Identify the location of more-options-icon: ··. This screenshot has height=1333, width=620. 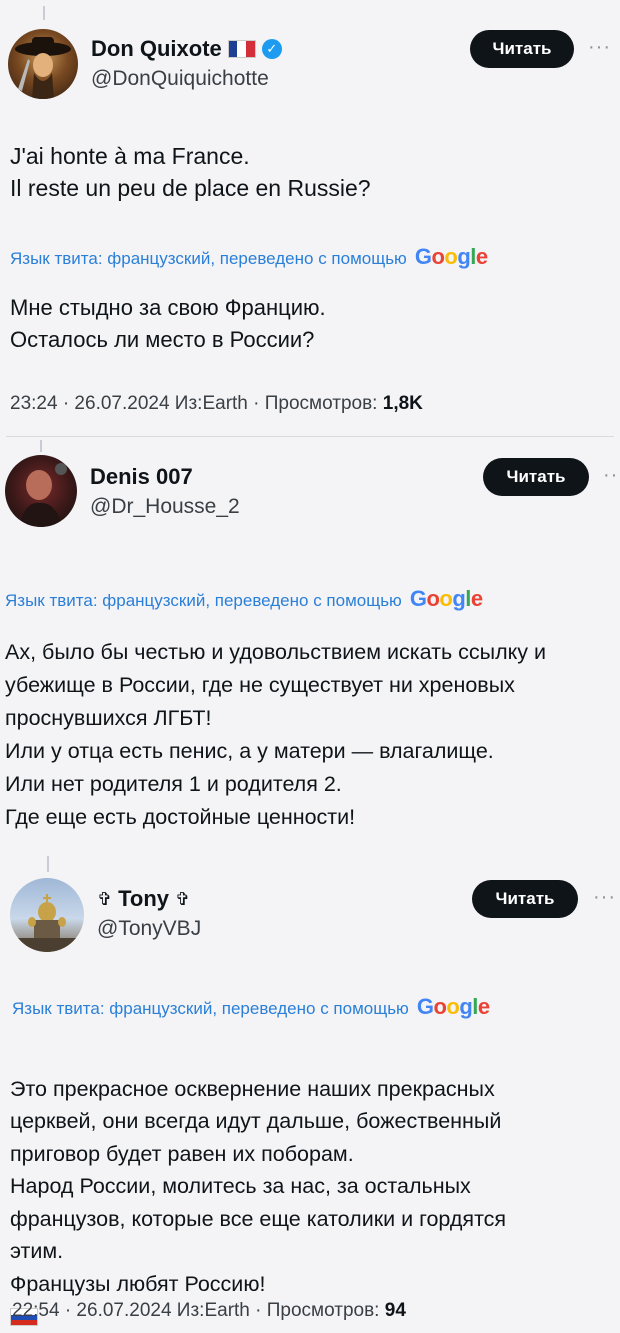
(610, 475).